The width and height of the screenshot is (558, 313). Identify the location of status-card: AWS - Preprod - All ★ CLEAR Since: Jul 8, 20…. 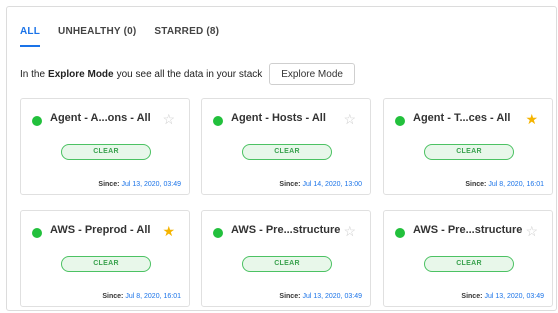
(105, 258).